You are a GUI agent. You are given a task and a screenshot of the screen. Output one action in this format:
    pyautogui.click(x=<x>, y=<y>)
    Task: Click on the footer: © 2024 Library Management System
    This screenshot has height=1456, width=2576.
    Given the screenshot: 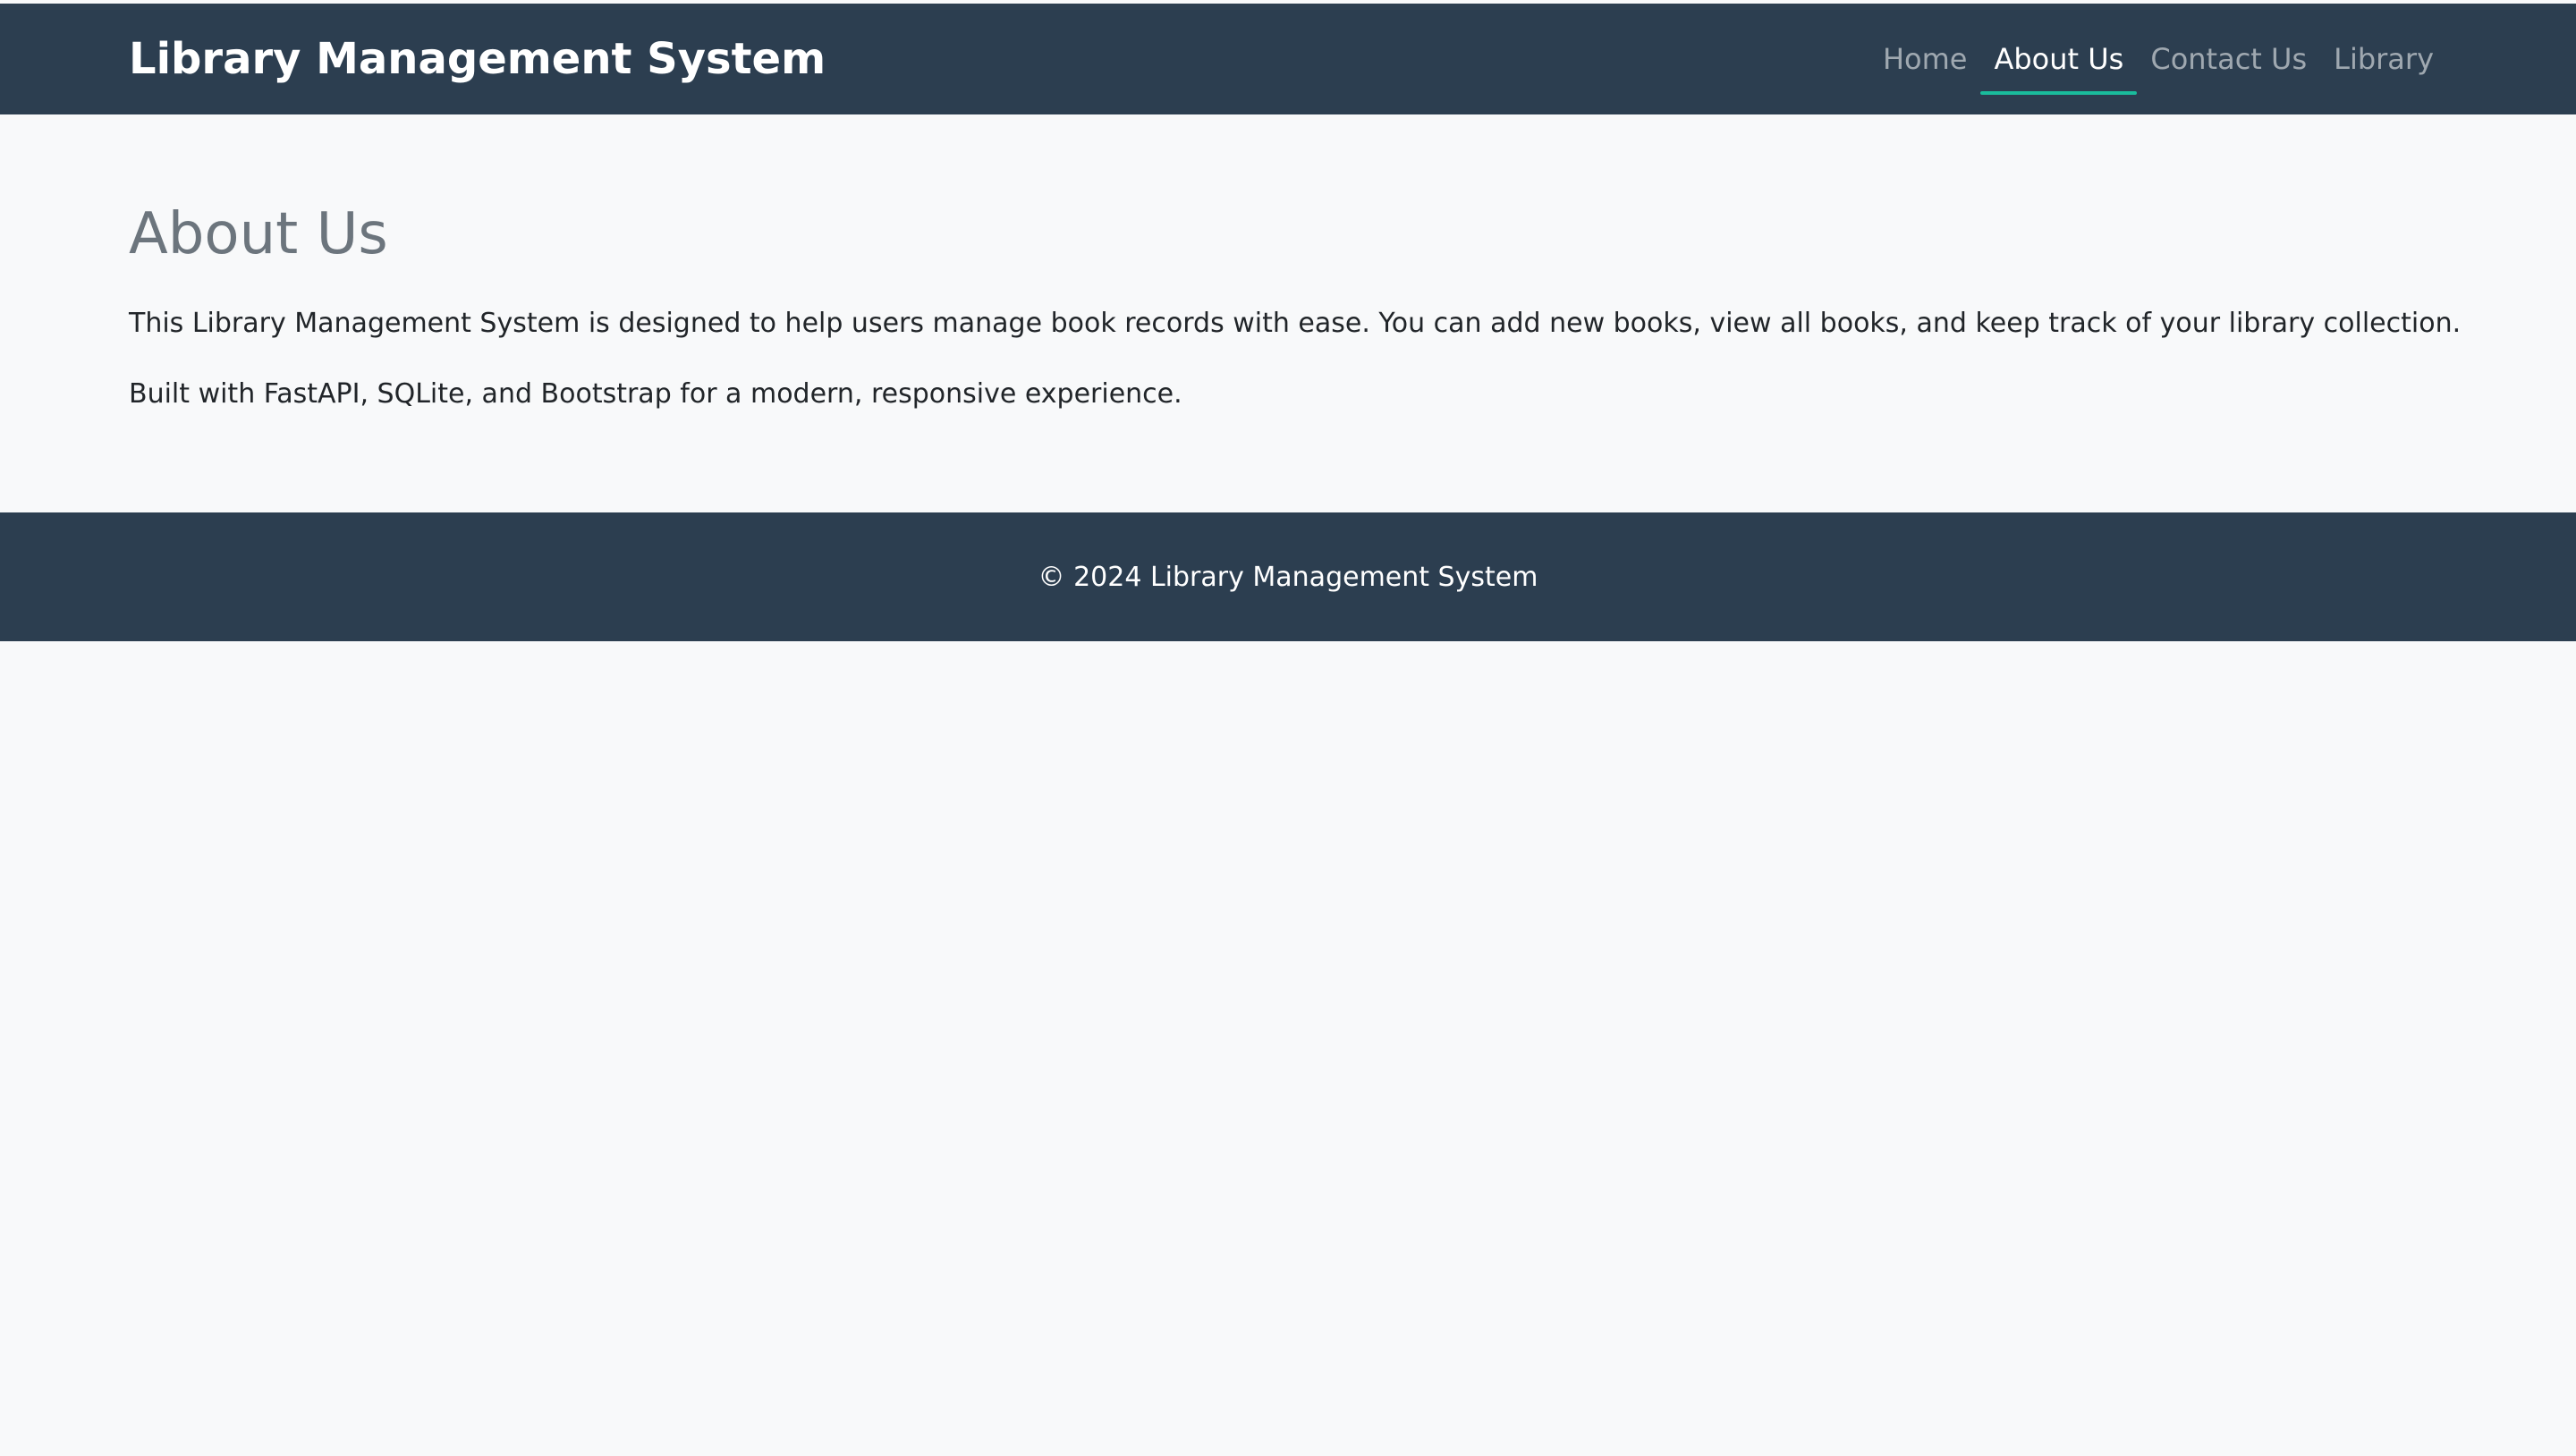 What is the action you would take?
    pyautogui.click(x=1288, y=576)
    